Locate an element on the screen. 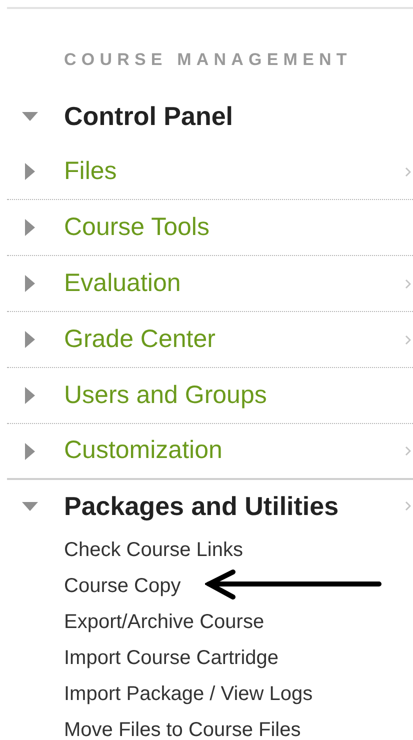  menu-header: Control Panel is located at coordinates (149, 116).